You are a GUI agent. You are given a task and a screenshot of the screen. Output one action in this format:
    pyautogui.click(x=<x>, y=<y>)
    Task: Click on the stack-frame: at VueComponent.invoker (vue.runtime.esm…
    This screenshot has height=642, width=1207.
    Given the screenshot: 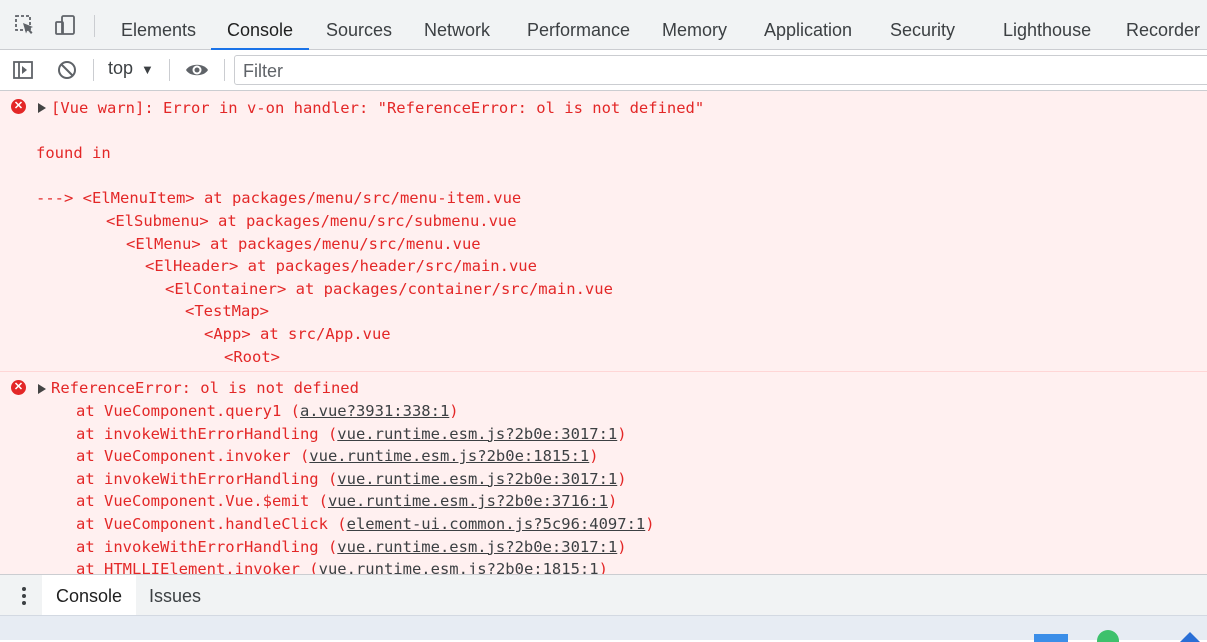 What is the action you would take?
    pyautogui.click(x=337, y=456)
    